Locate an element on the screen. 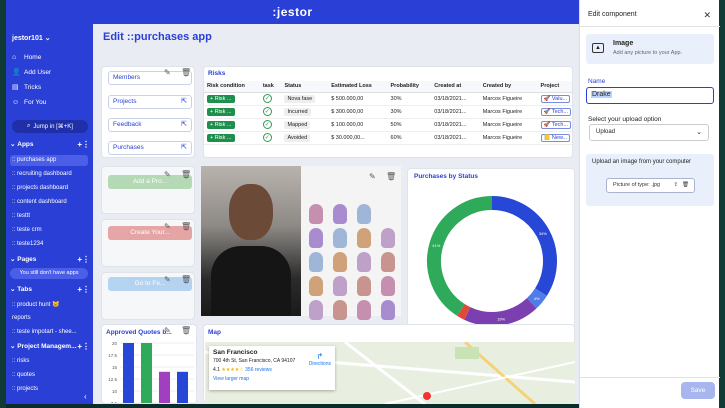  avatar is located at coordinates (388, 310).